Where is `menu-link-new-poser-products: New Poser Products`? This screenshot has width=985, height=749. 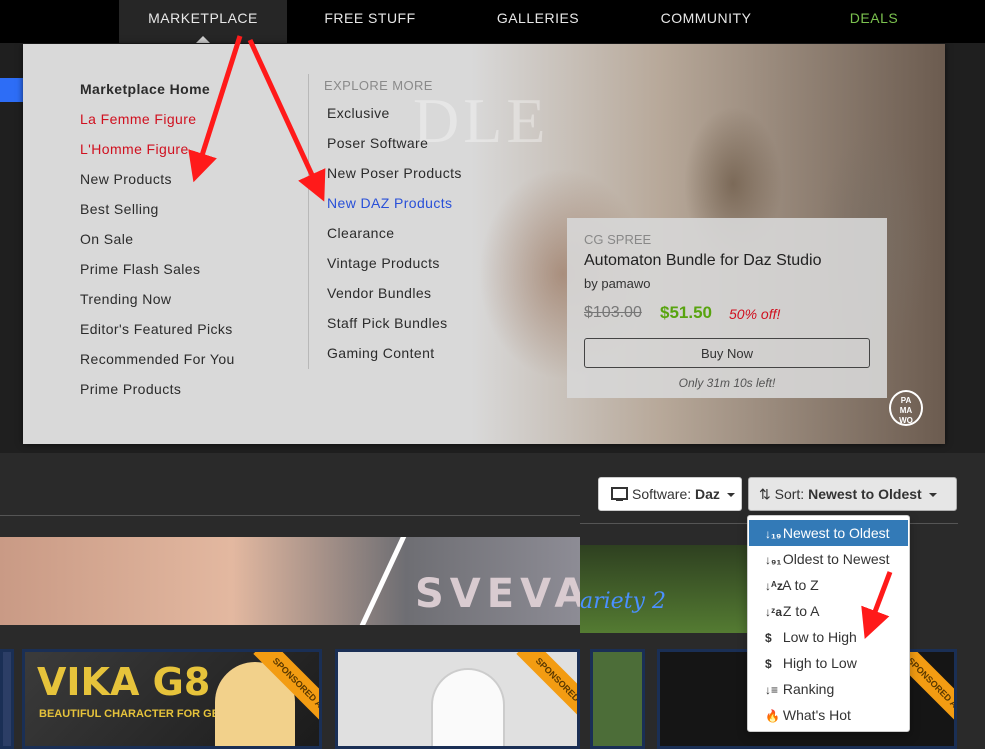 menu-link-new-poser-products: New Poser Products is located at coordinates (394, 173).